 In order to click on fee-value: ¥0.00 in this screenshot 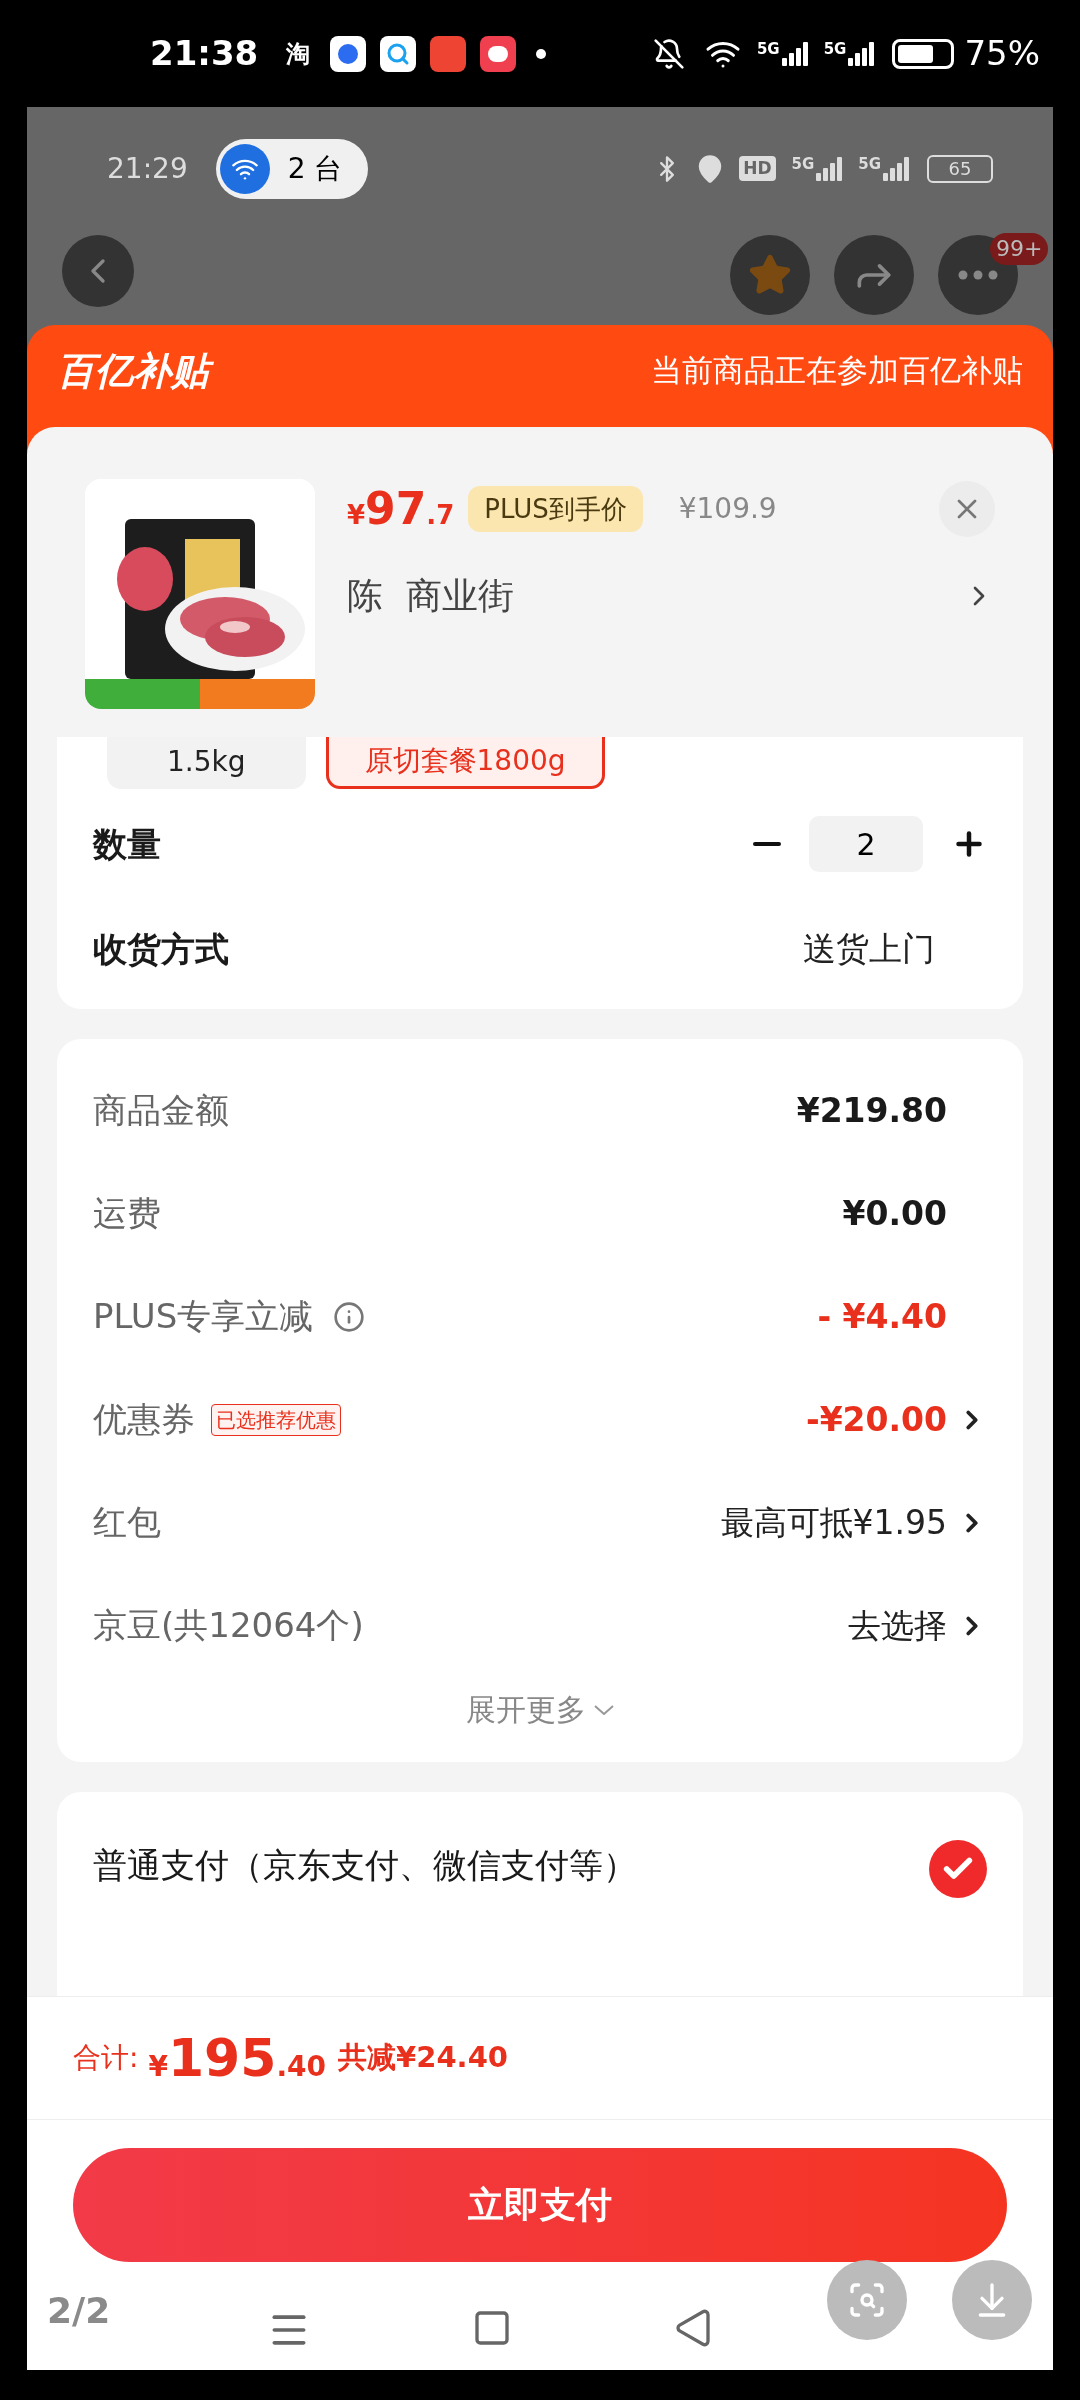, I will do `click(894, 1213)`.